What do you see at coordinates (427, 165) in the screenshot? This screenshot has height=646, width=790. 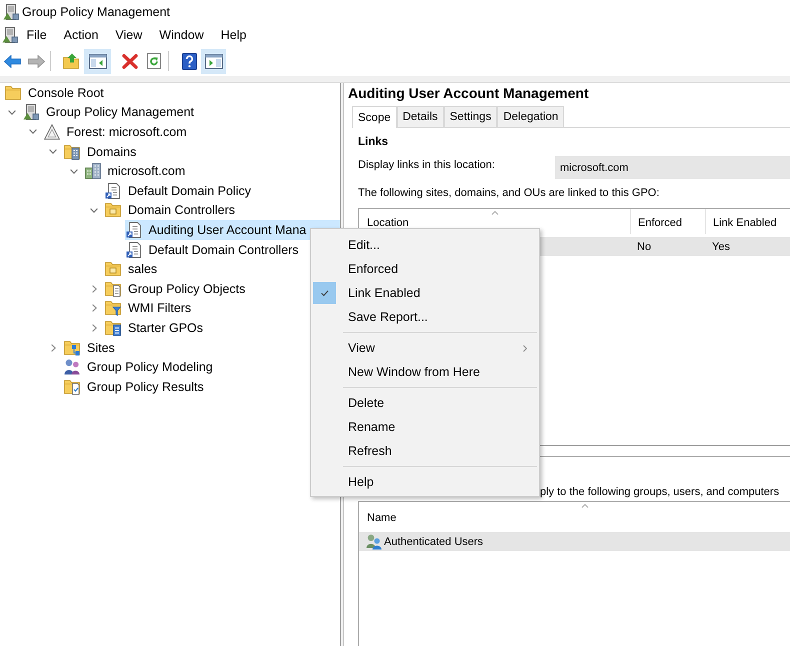 I see `field-label: Display links in this location:` at bounding box center [427, 165].